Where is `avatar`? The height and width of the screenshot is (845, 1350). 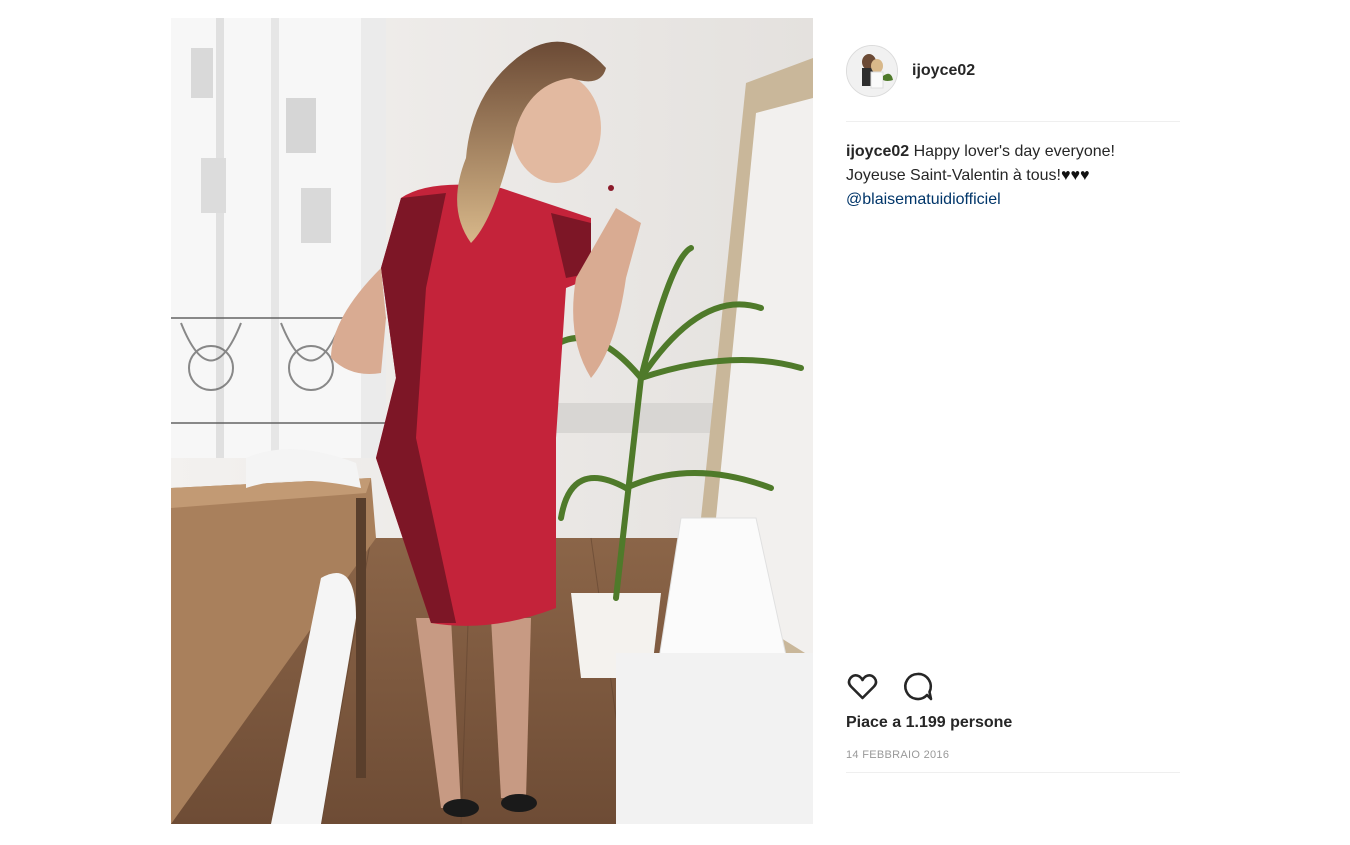
avatar is located at coordinates (872, 70).